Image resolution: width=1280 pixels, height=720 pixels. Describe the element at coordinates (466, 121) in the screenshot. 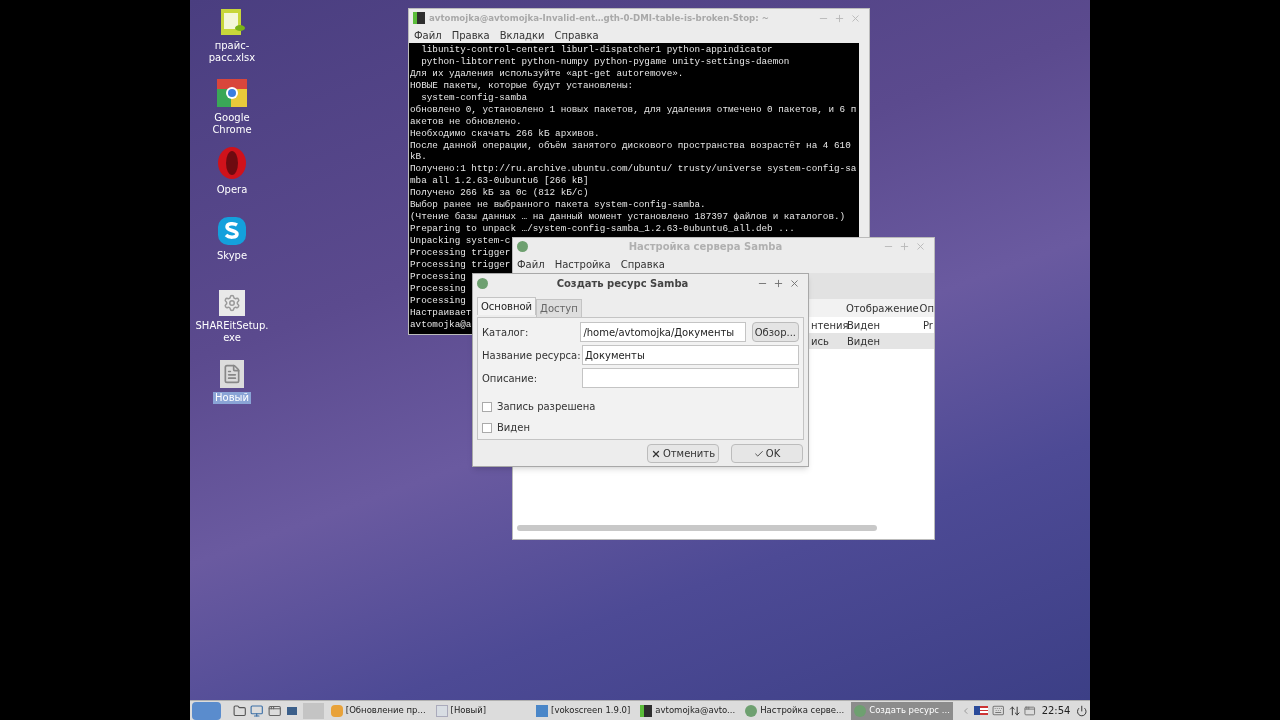

I see `terminal-line: акетов не обновлено.` at that location.